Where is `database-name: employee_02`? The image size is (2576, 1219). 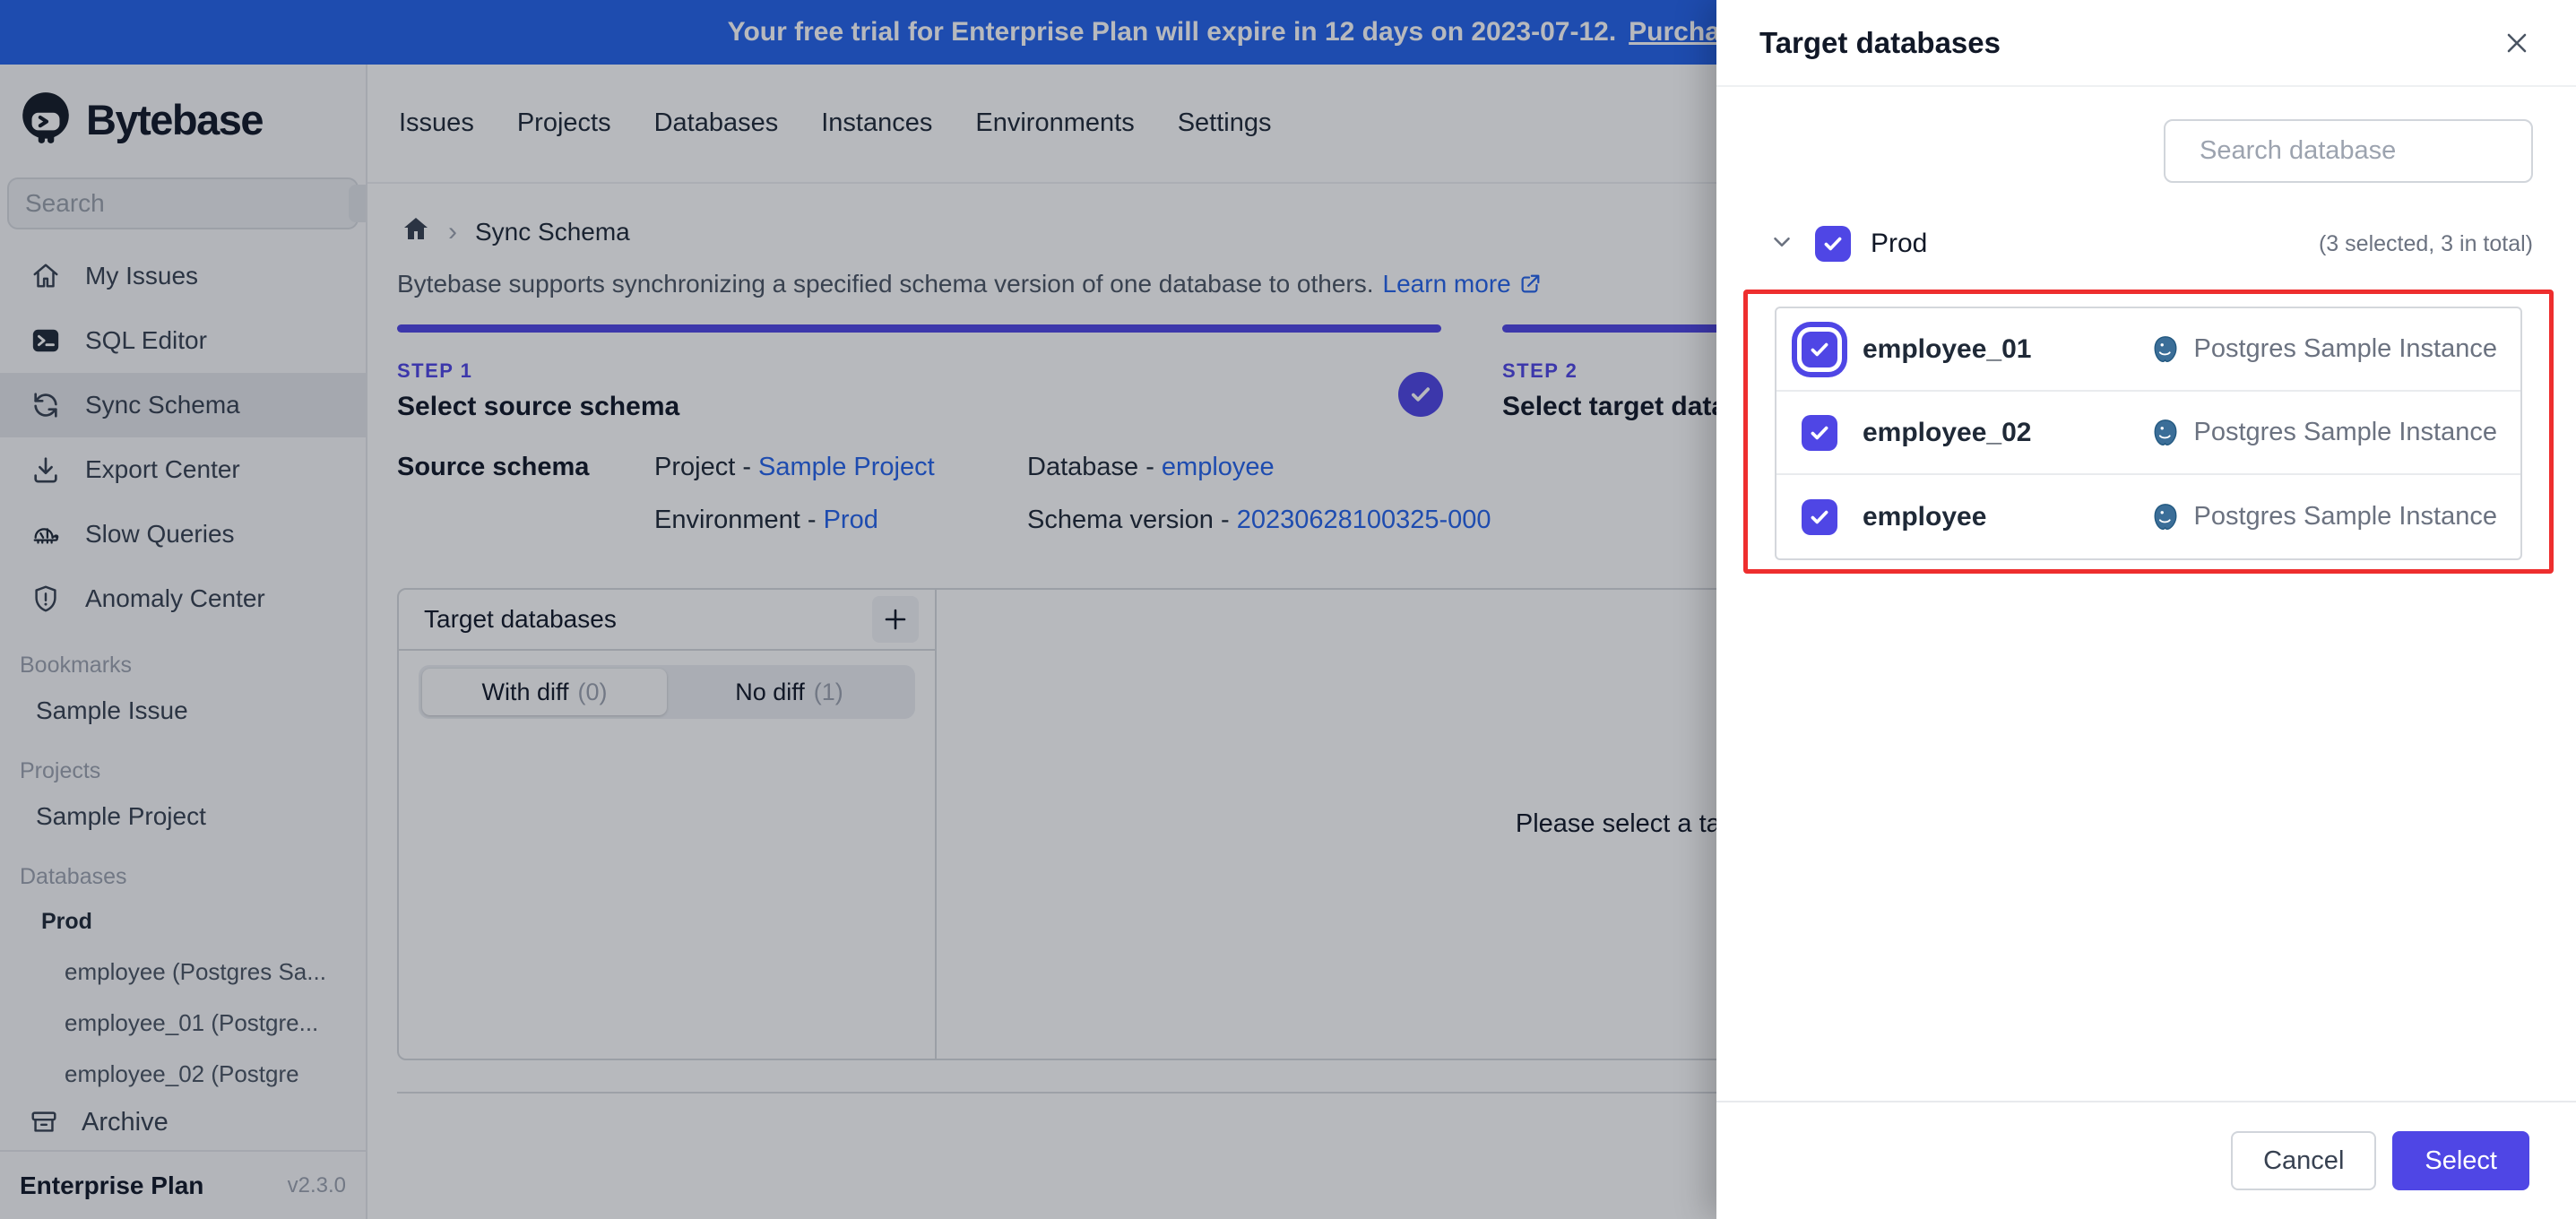 database-name: employee_02 is located at coordinates (1947, 432).